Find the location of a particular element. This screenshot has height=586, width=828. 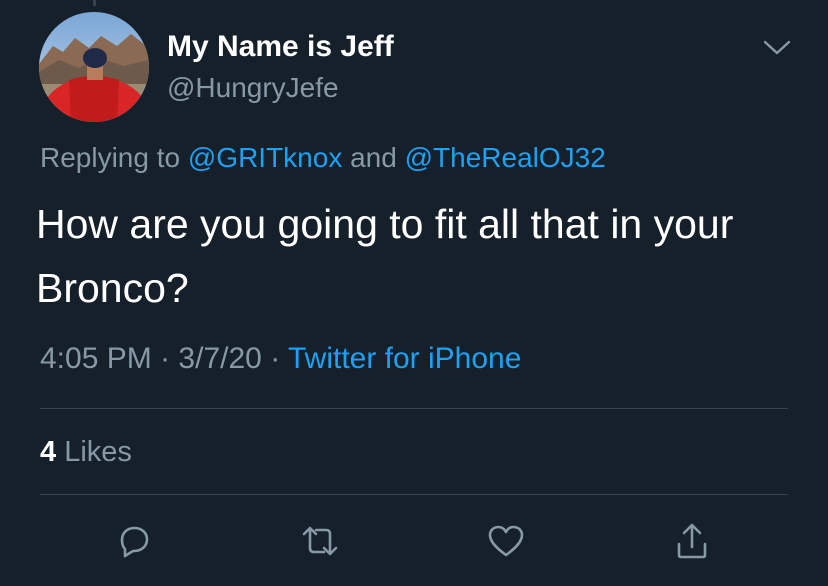

mention-link-1: @GRITknox is located at coordinates (265, 157).